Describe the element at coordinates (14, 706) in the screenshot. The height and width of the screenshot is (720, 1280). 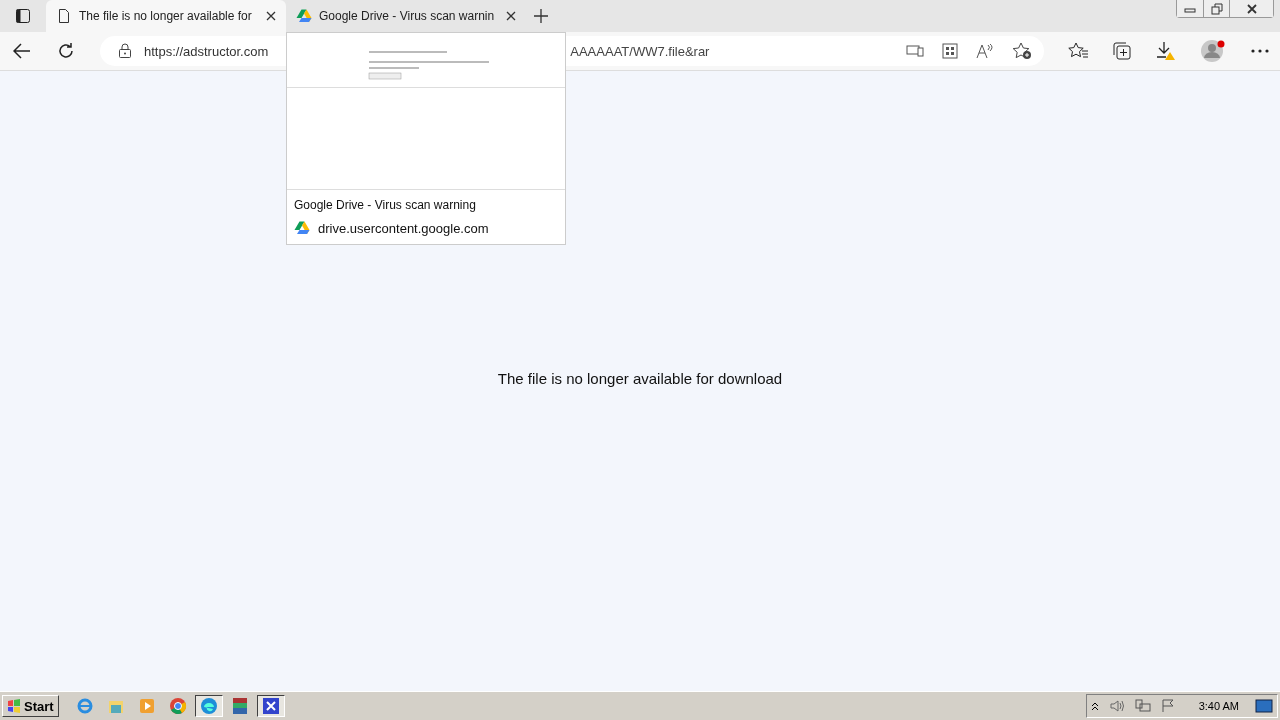
I see `windows-logo-icon` at that location.